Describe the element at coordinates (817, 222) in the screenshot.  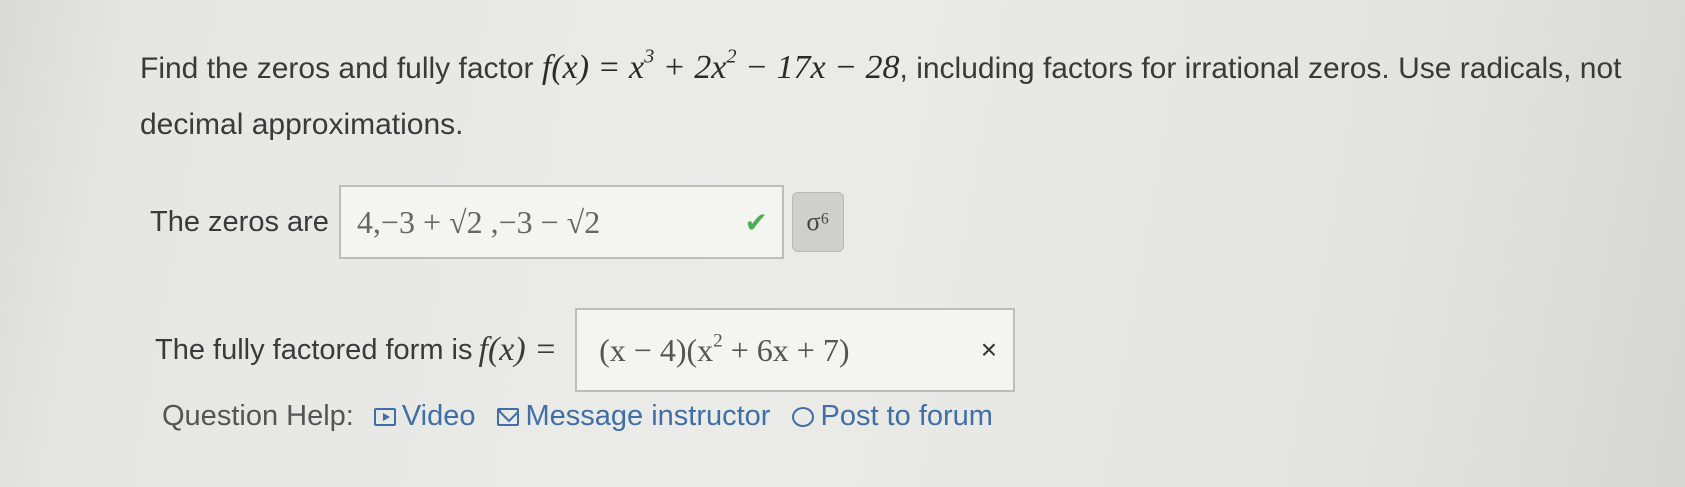
I see `preview-button: σ⁶` at that location.